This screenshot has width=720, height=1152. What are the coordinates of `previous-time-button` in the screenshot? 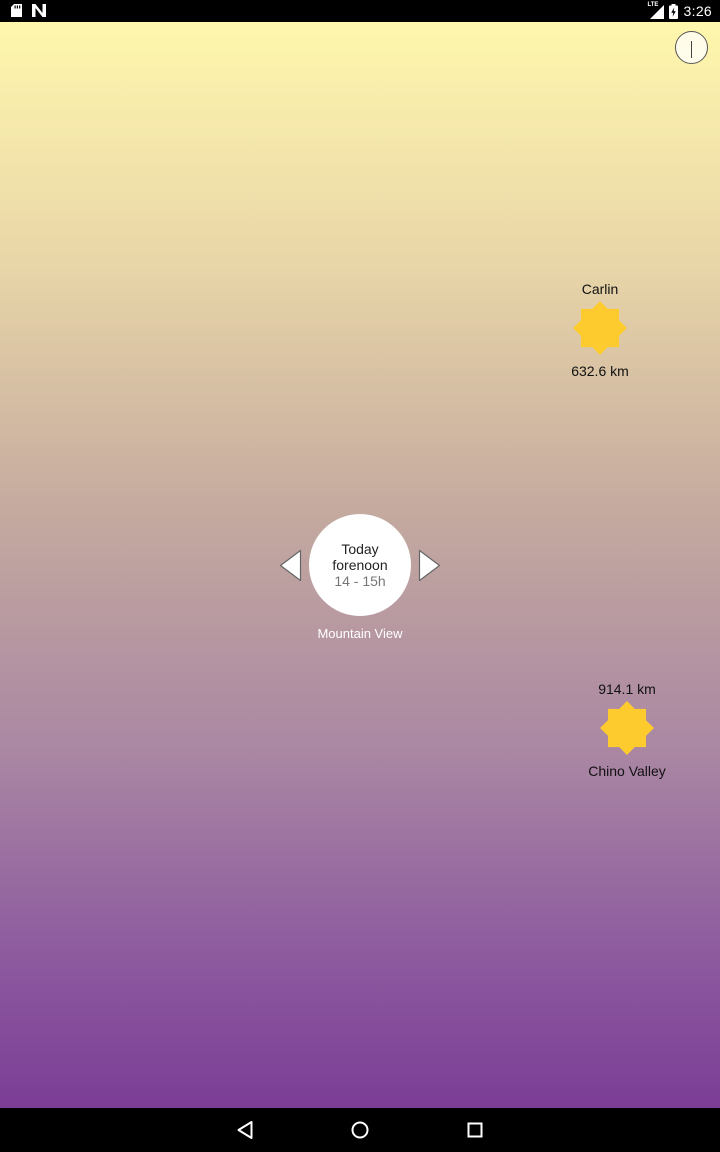 It's located at (290, 565).